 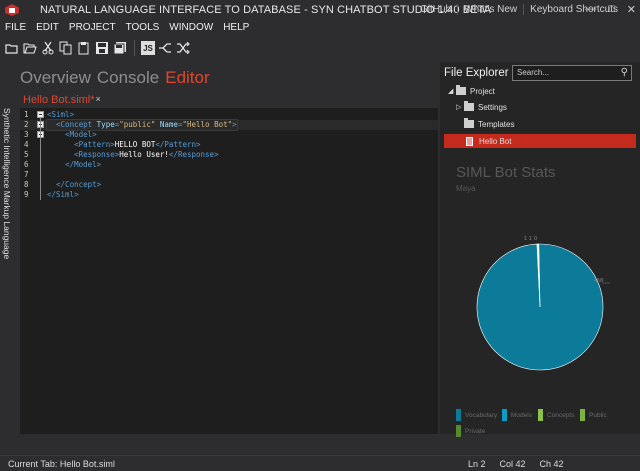 I want to click on code-text: <Concept Type="public" Name="Hello Bot">, so click(x=142, y=125).